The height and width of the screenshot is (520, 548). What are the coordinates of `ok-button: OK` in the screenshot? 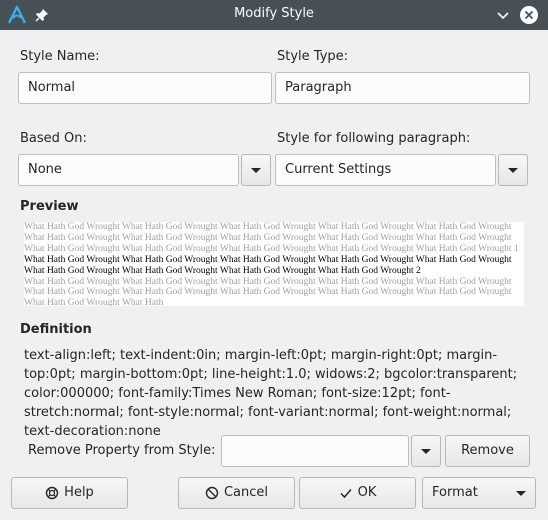 It's located at (357, 493).